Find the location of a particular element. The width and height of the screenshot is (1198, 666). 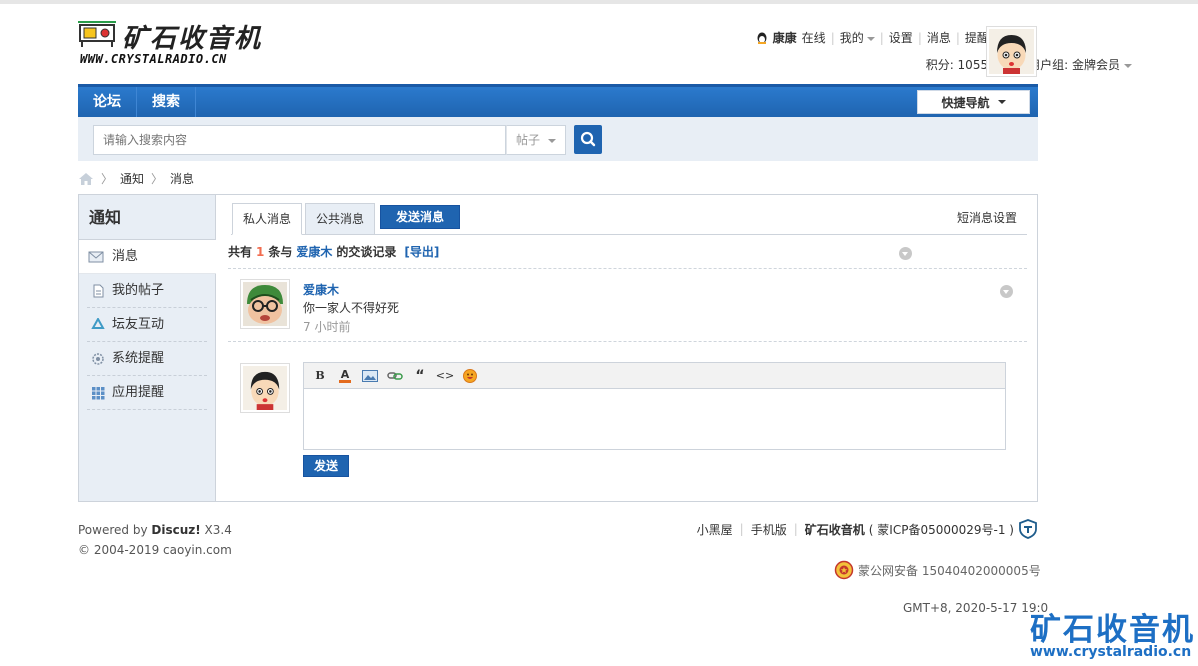

chevron-down-icon is located at coordinates (1128, 65).